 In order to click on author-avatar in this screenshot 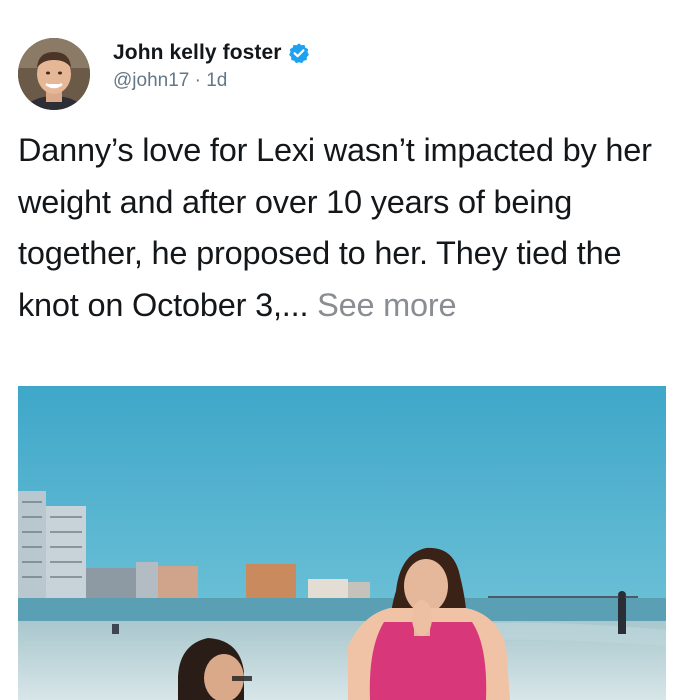, I will do `click(54, 74)`.